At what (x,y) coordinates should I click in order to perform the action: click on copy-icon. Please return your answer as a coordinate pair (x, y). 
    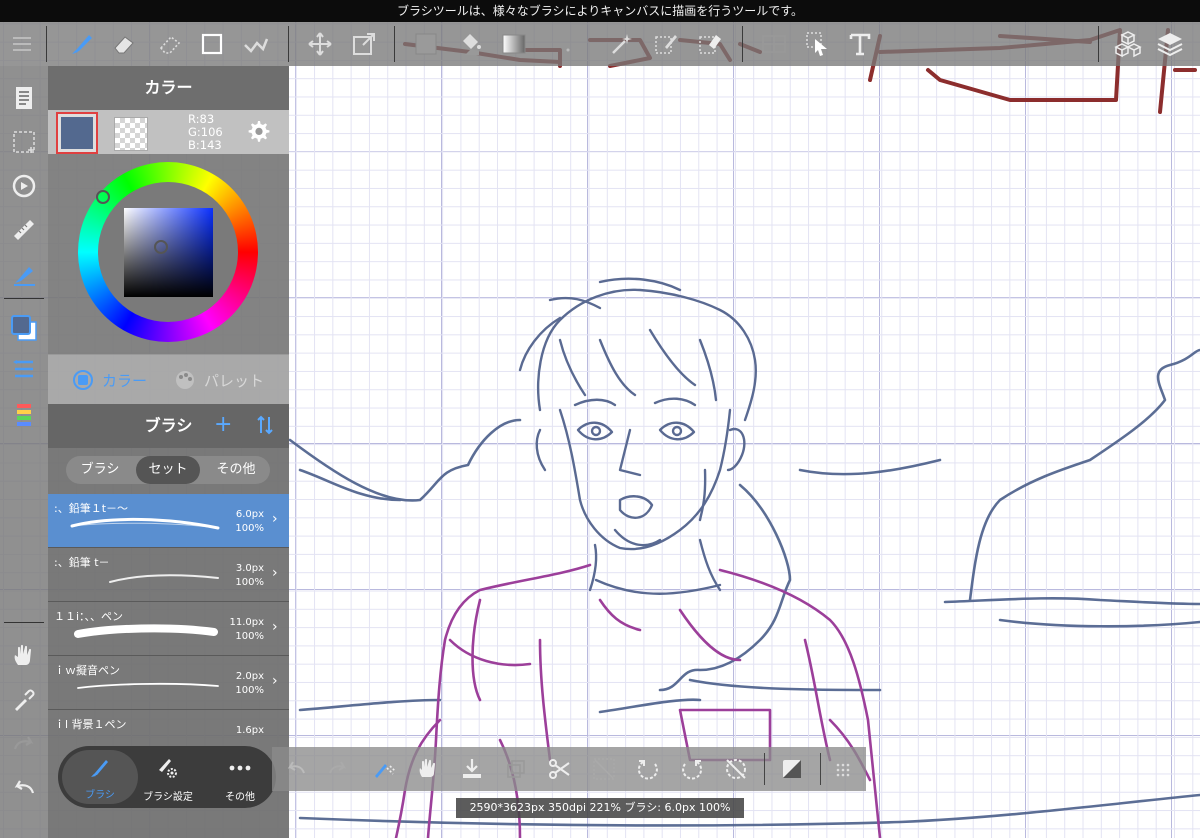
    Looking at the image, I should click on (516, 769).